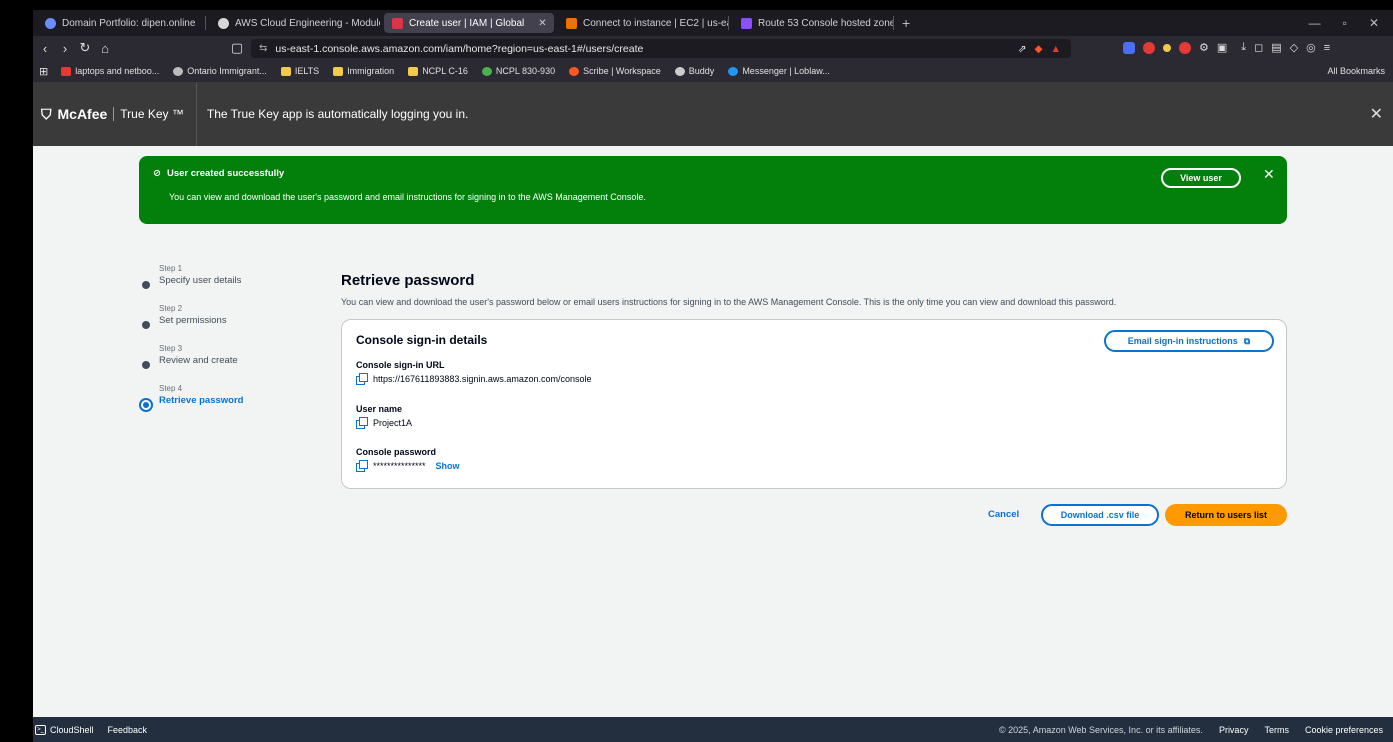 Image resolution: width=1393 pixels, height=742 pixels. I want to click on bookmark-folder: IELTS, so click(300, 71).